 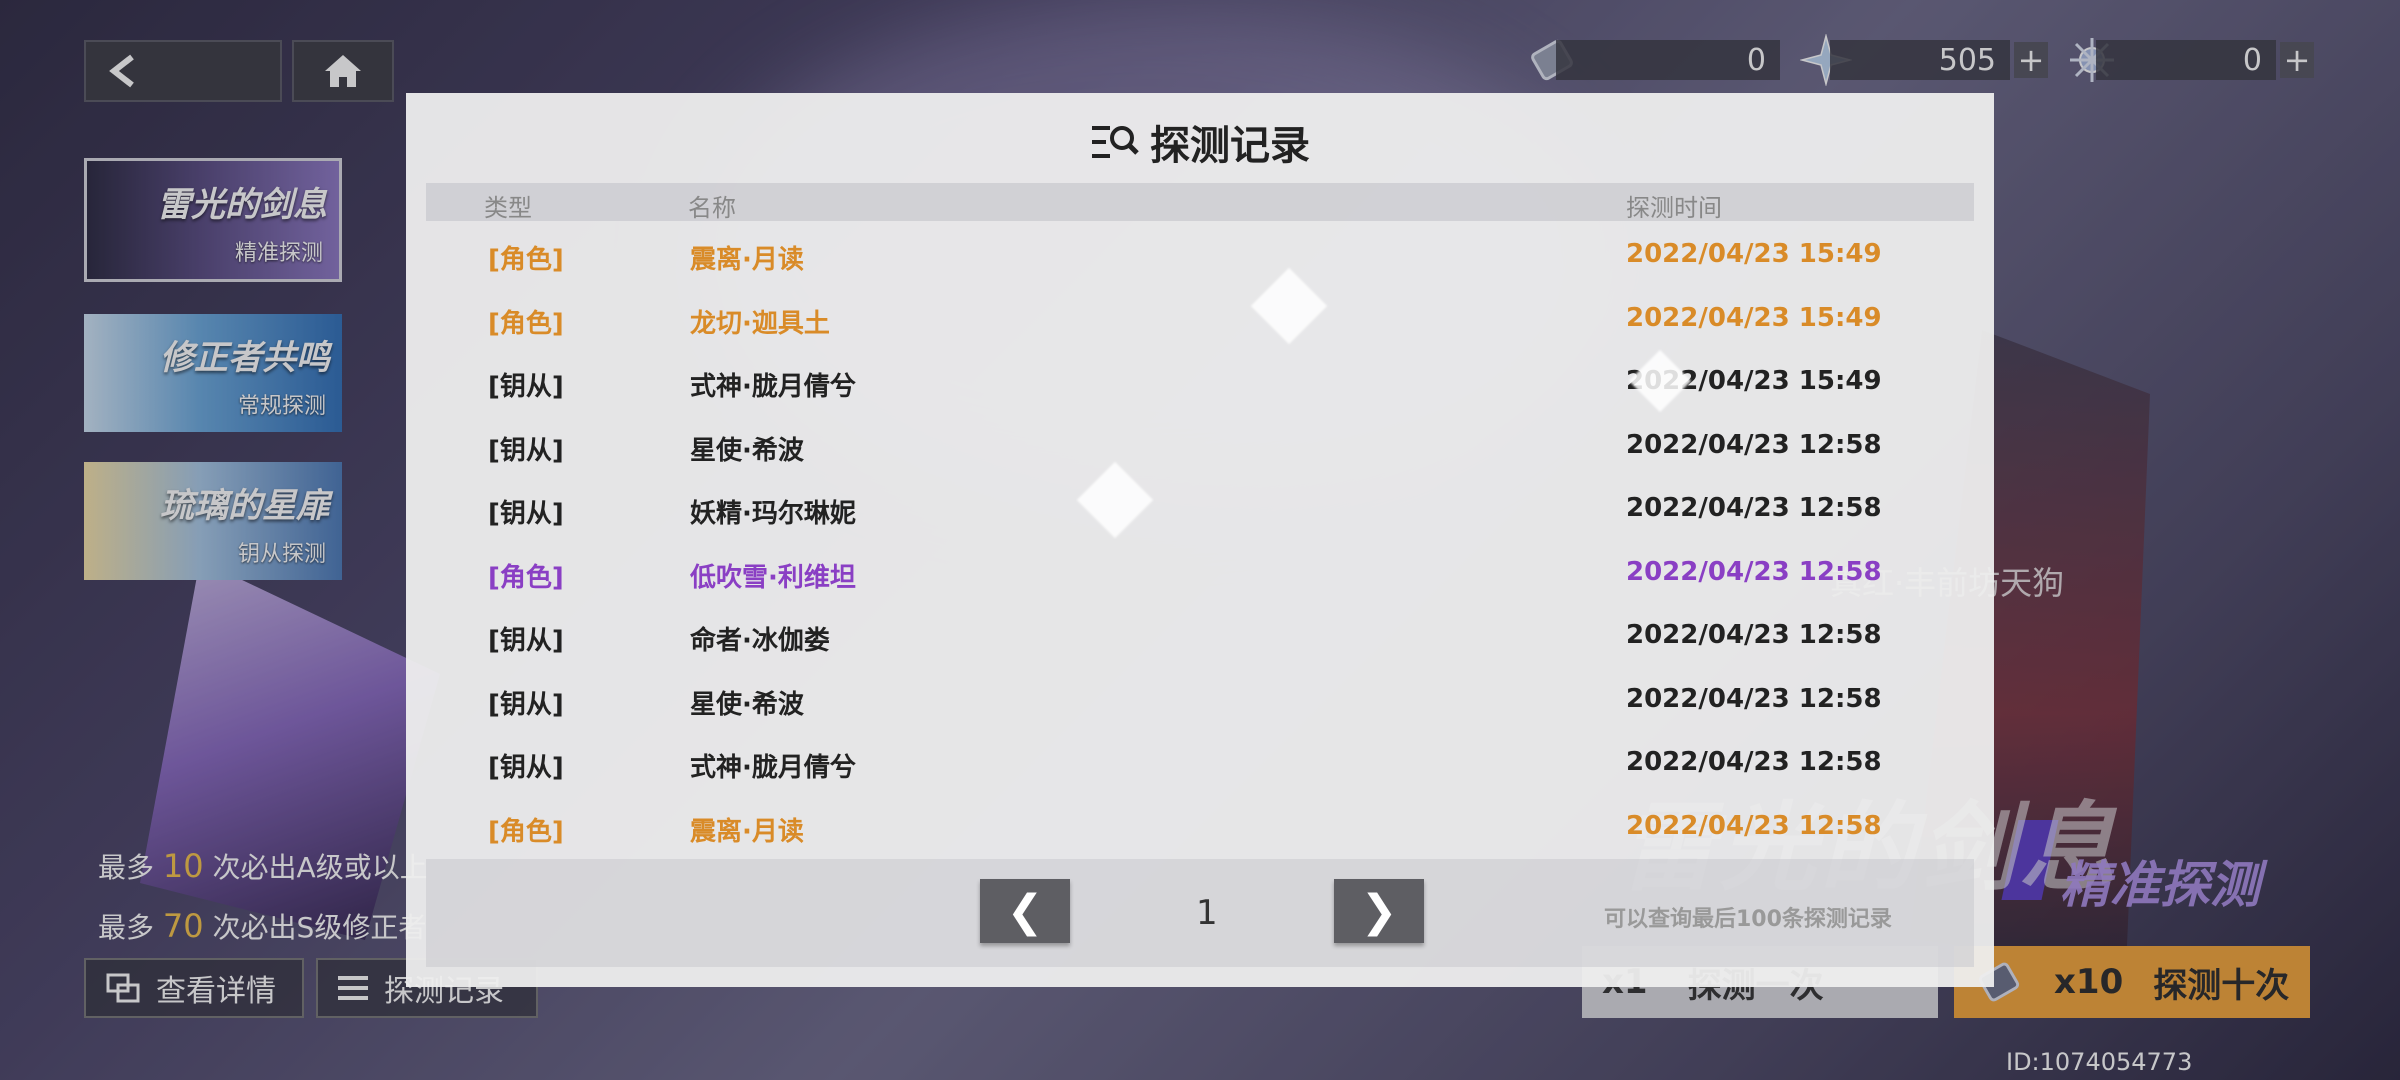 What do you see at coordinates (1207, 913) in the screenshot?
I see `page-number: 1` at bounding box center [1207, 913].